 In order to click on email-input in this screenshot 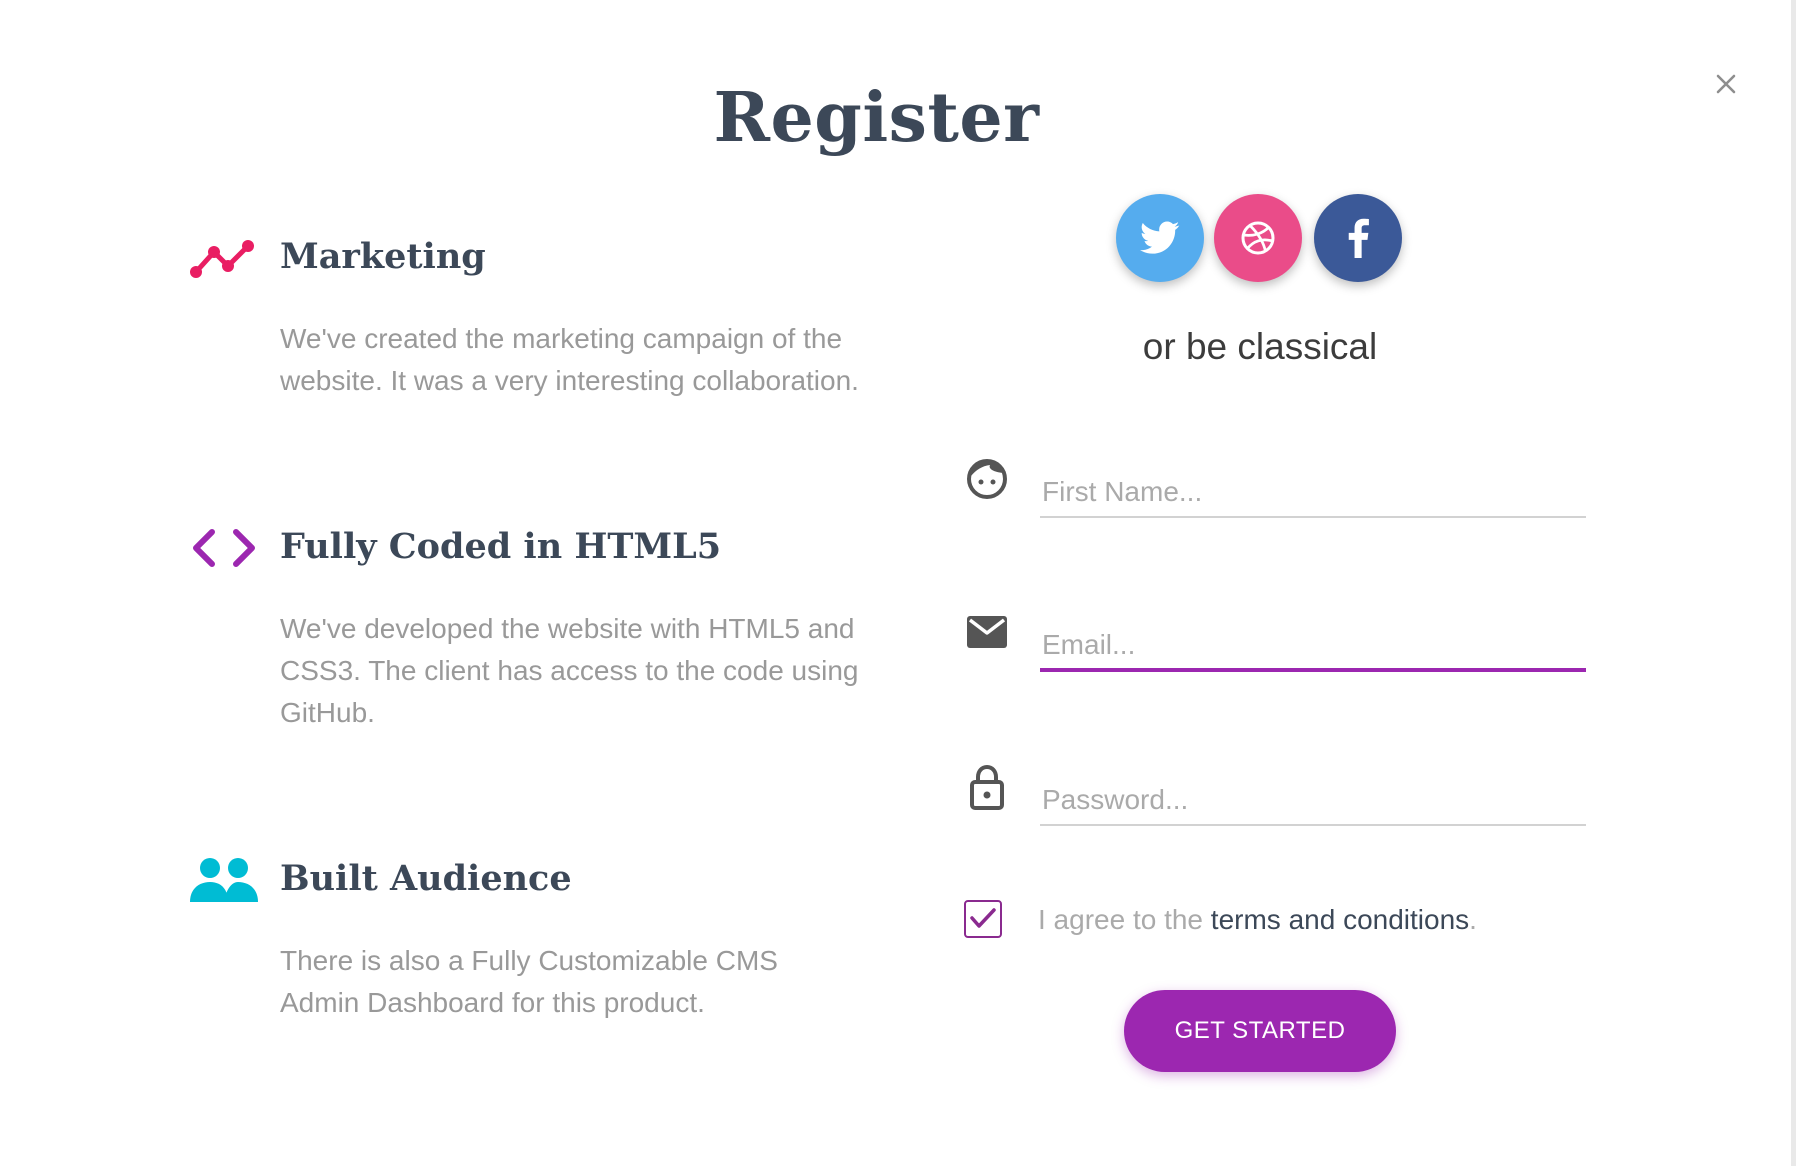, I will do `click(1313, 647)`.